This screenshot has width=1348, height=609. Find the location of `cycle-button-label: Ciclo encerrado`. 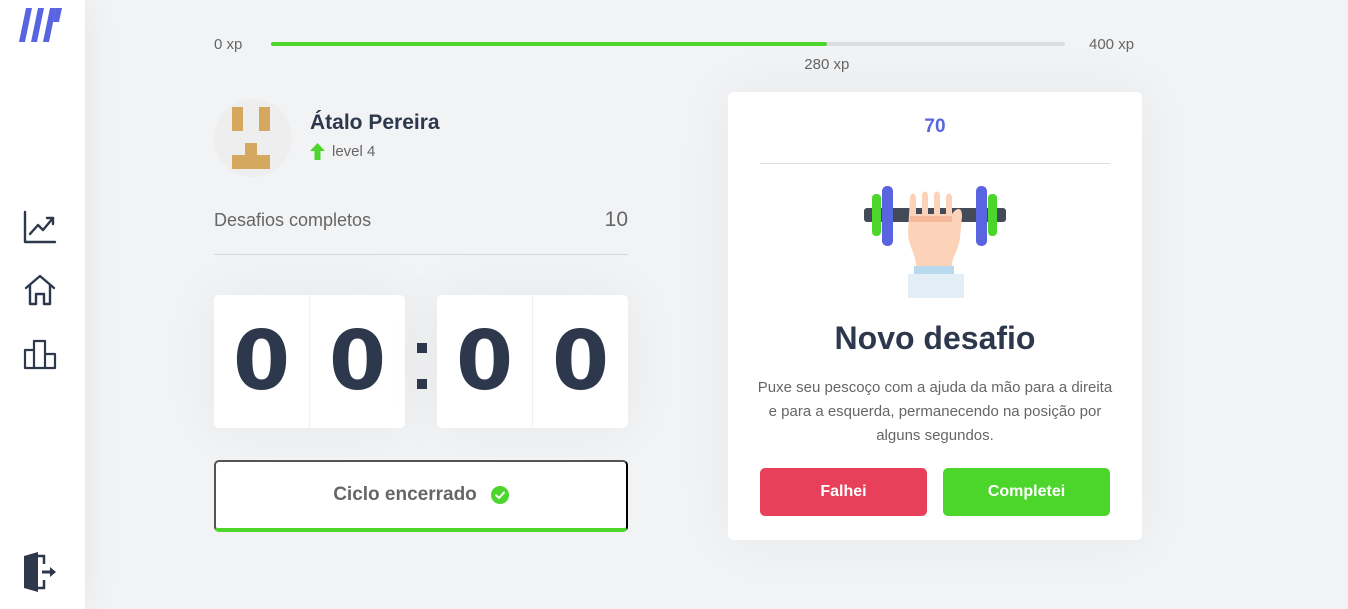

cycle-button-label: Ciclo encerrado is located at coordinates (405, 494).